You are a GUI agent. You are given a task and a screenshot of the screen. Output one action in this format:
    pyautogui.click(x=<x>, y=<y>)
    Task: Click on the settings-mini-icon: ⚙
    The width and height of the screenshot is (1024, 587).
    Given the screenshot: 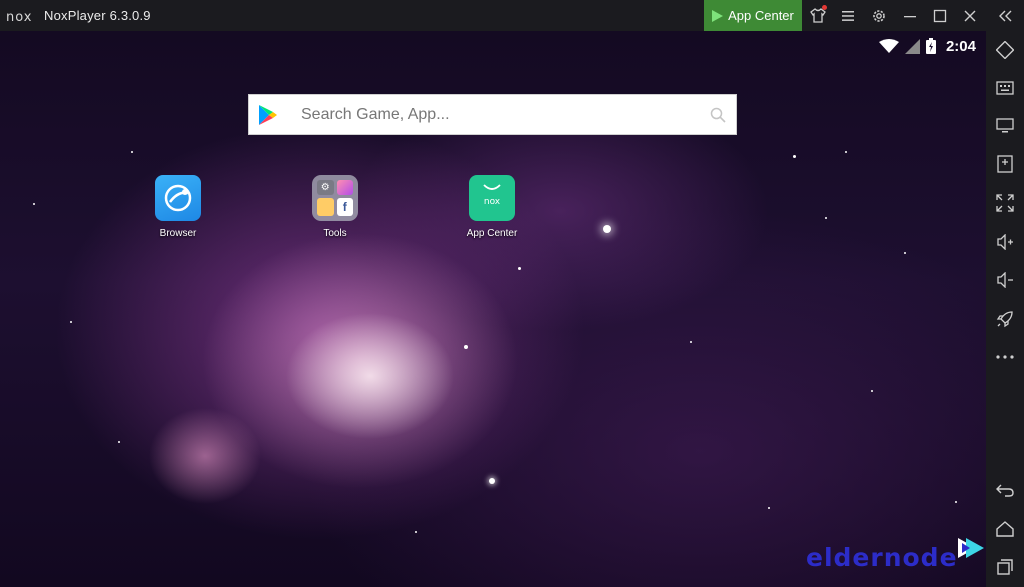 What is the action you would take?
    pyautogui.click(x=325, y=187)
    